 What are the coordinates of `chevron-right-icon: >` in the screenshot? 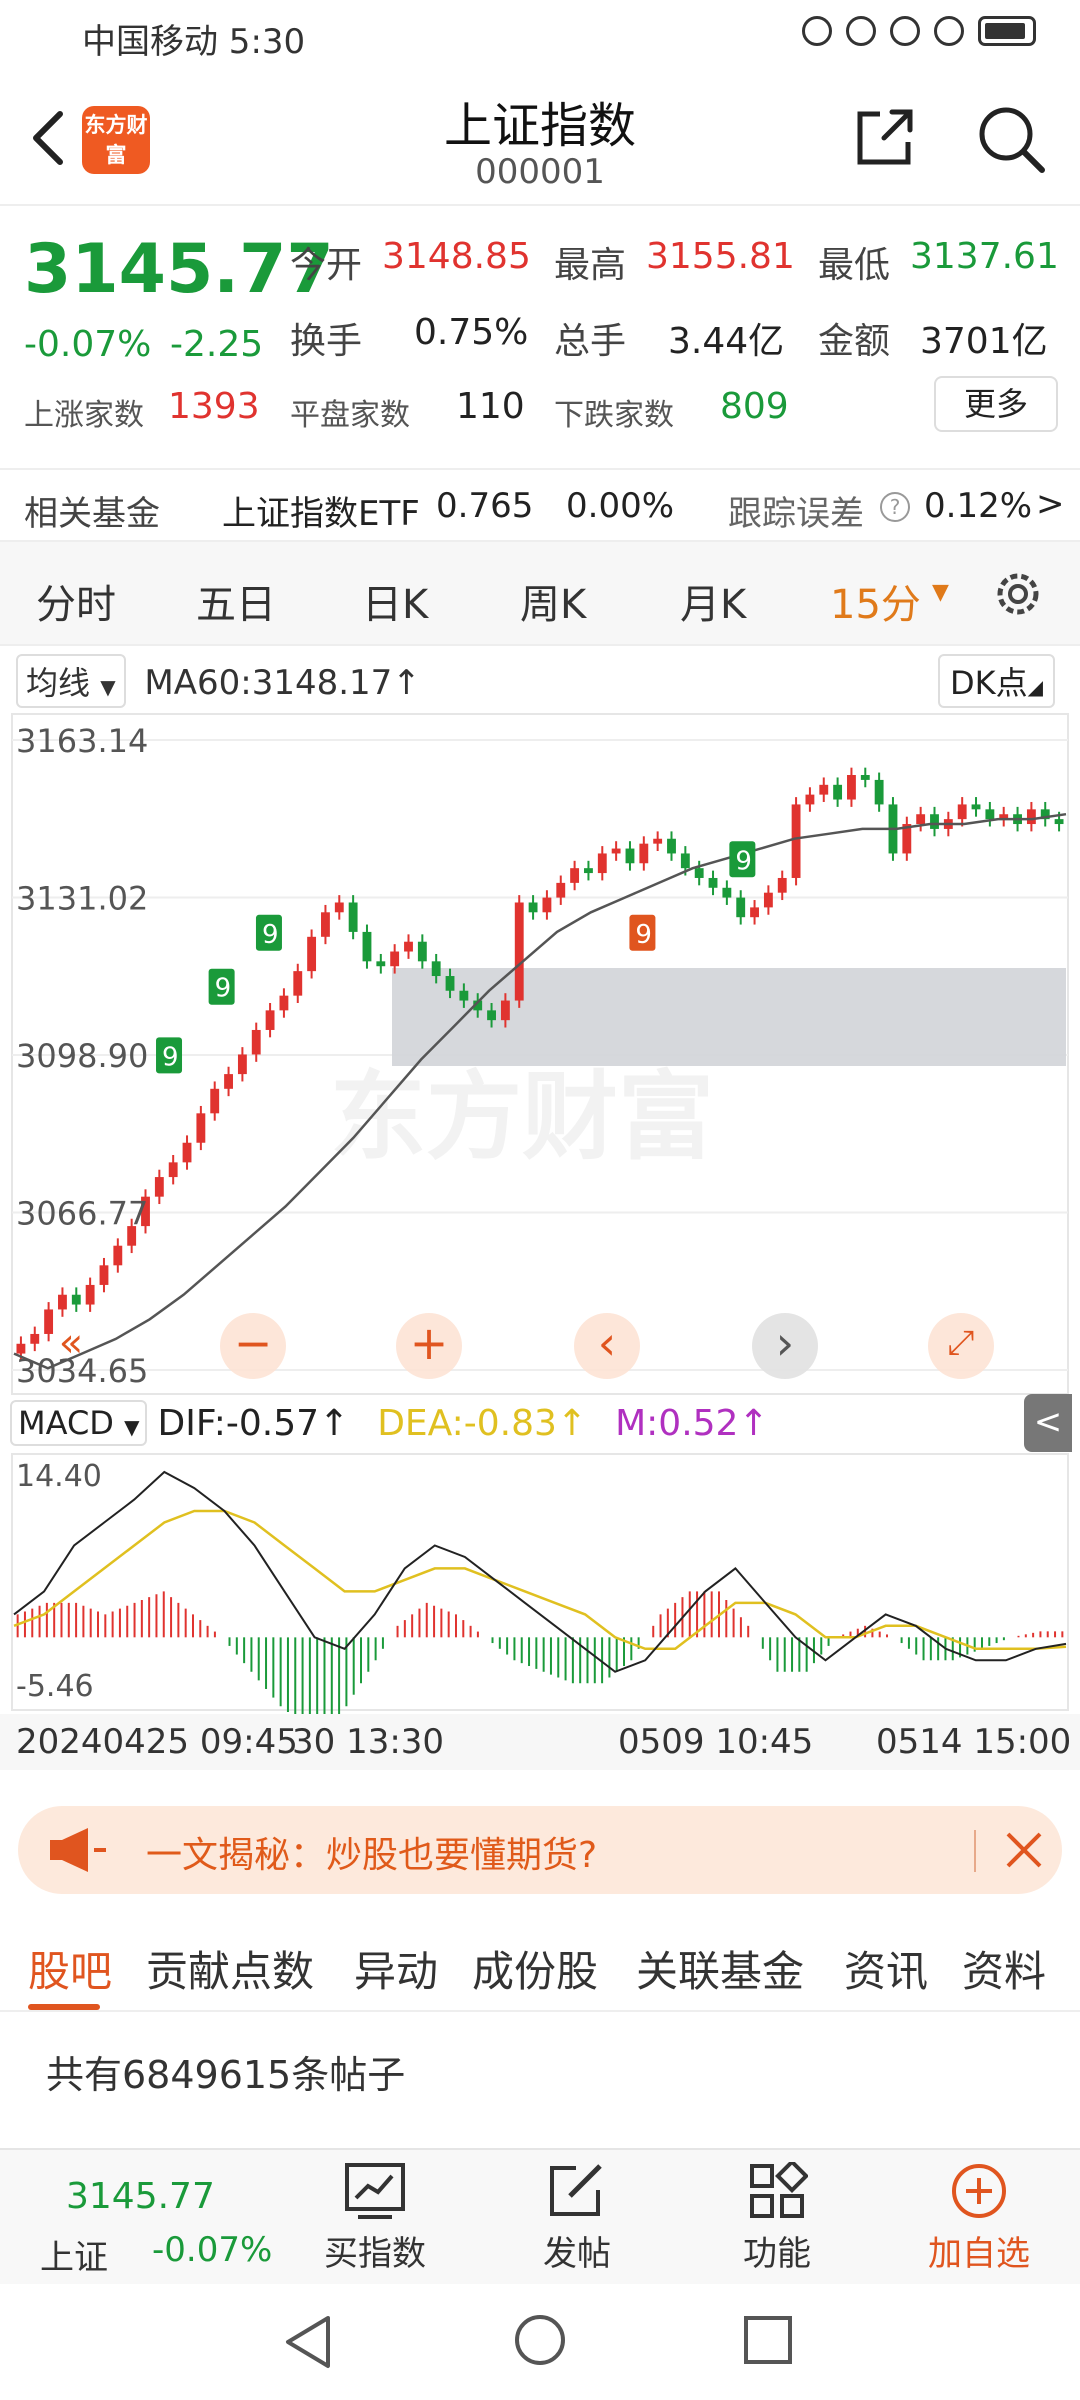 It's located at (1050, 504).